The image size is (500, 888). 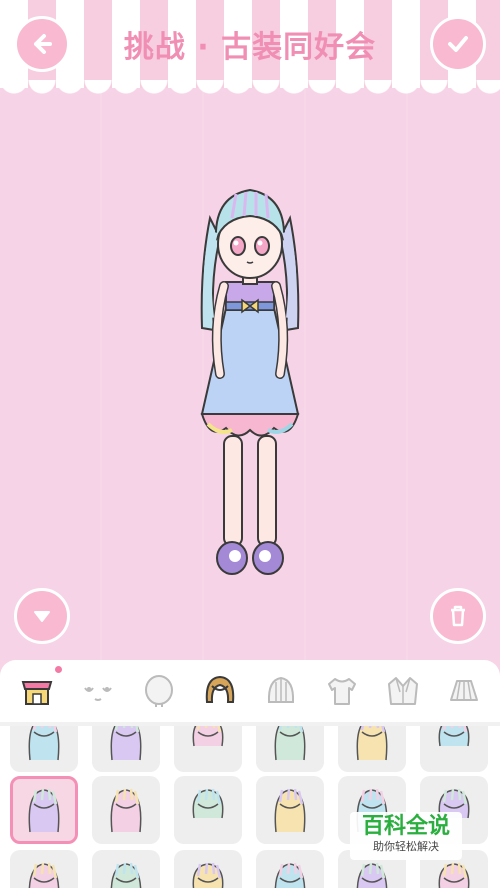 I want to click on notification-dot, so click(x=58, y=669).